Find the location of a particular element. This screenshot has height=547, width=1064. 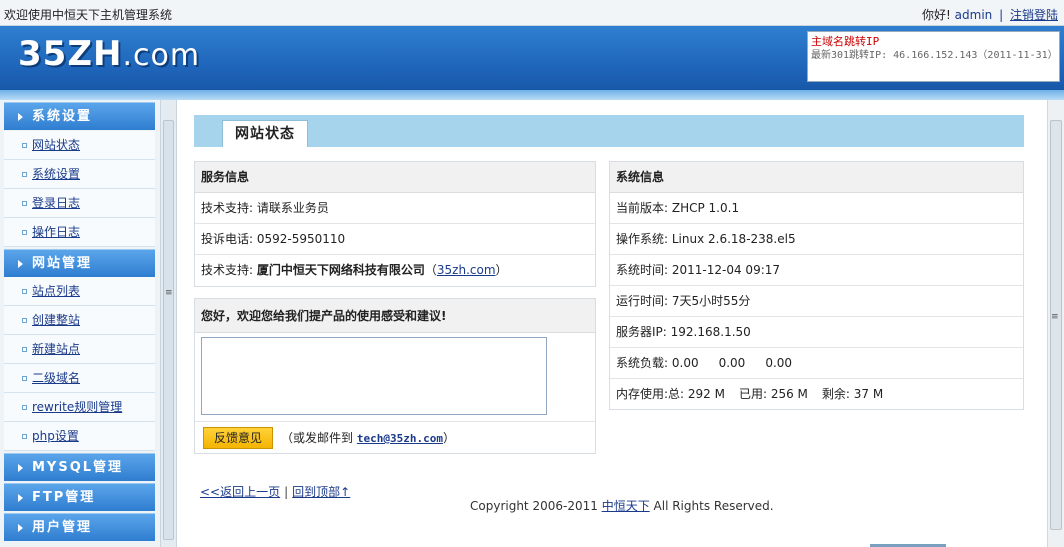

section-title: 网站管理 is located at coordinates (62, 263).